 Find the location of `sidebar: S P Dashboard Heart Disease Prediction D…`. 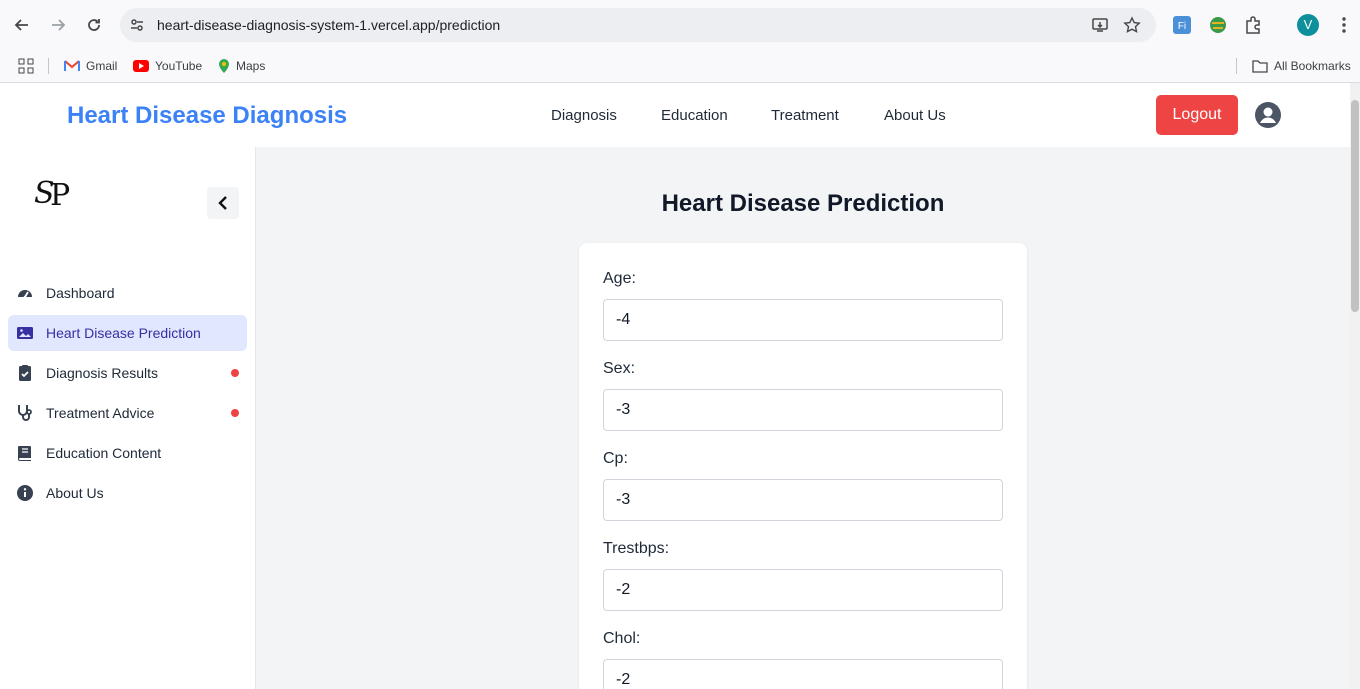

sidebar: S P Dashboard Heart Disease Prediction D… is located at coordinates (128, 418).